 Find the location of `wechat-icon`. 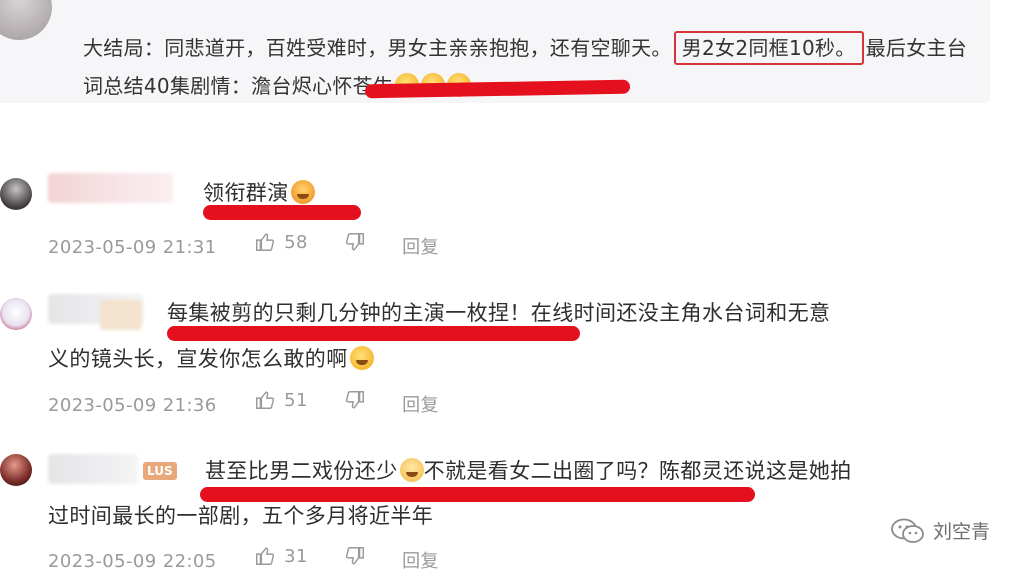

wechat-icon is located at coordinates (907, 530).